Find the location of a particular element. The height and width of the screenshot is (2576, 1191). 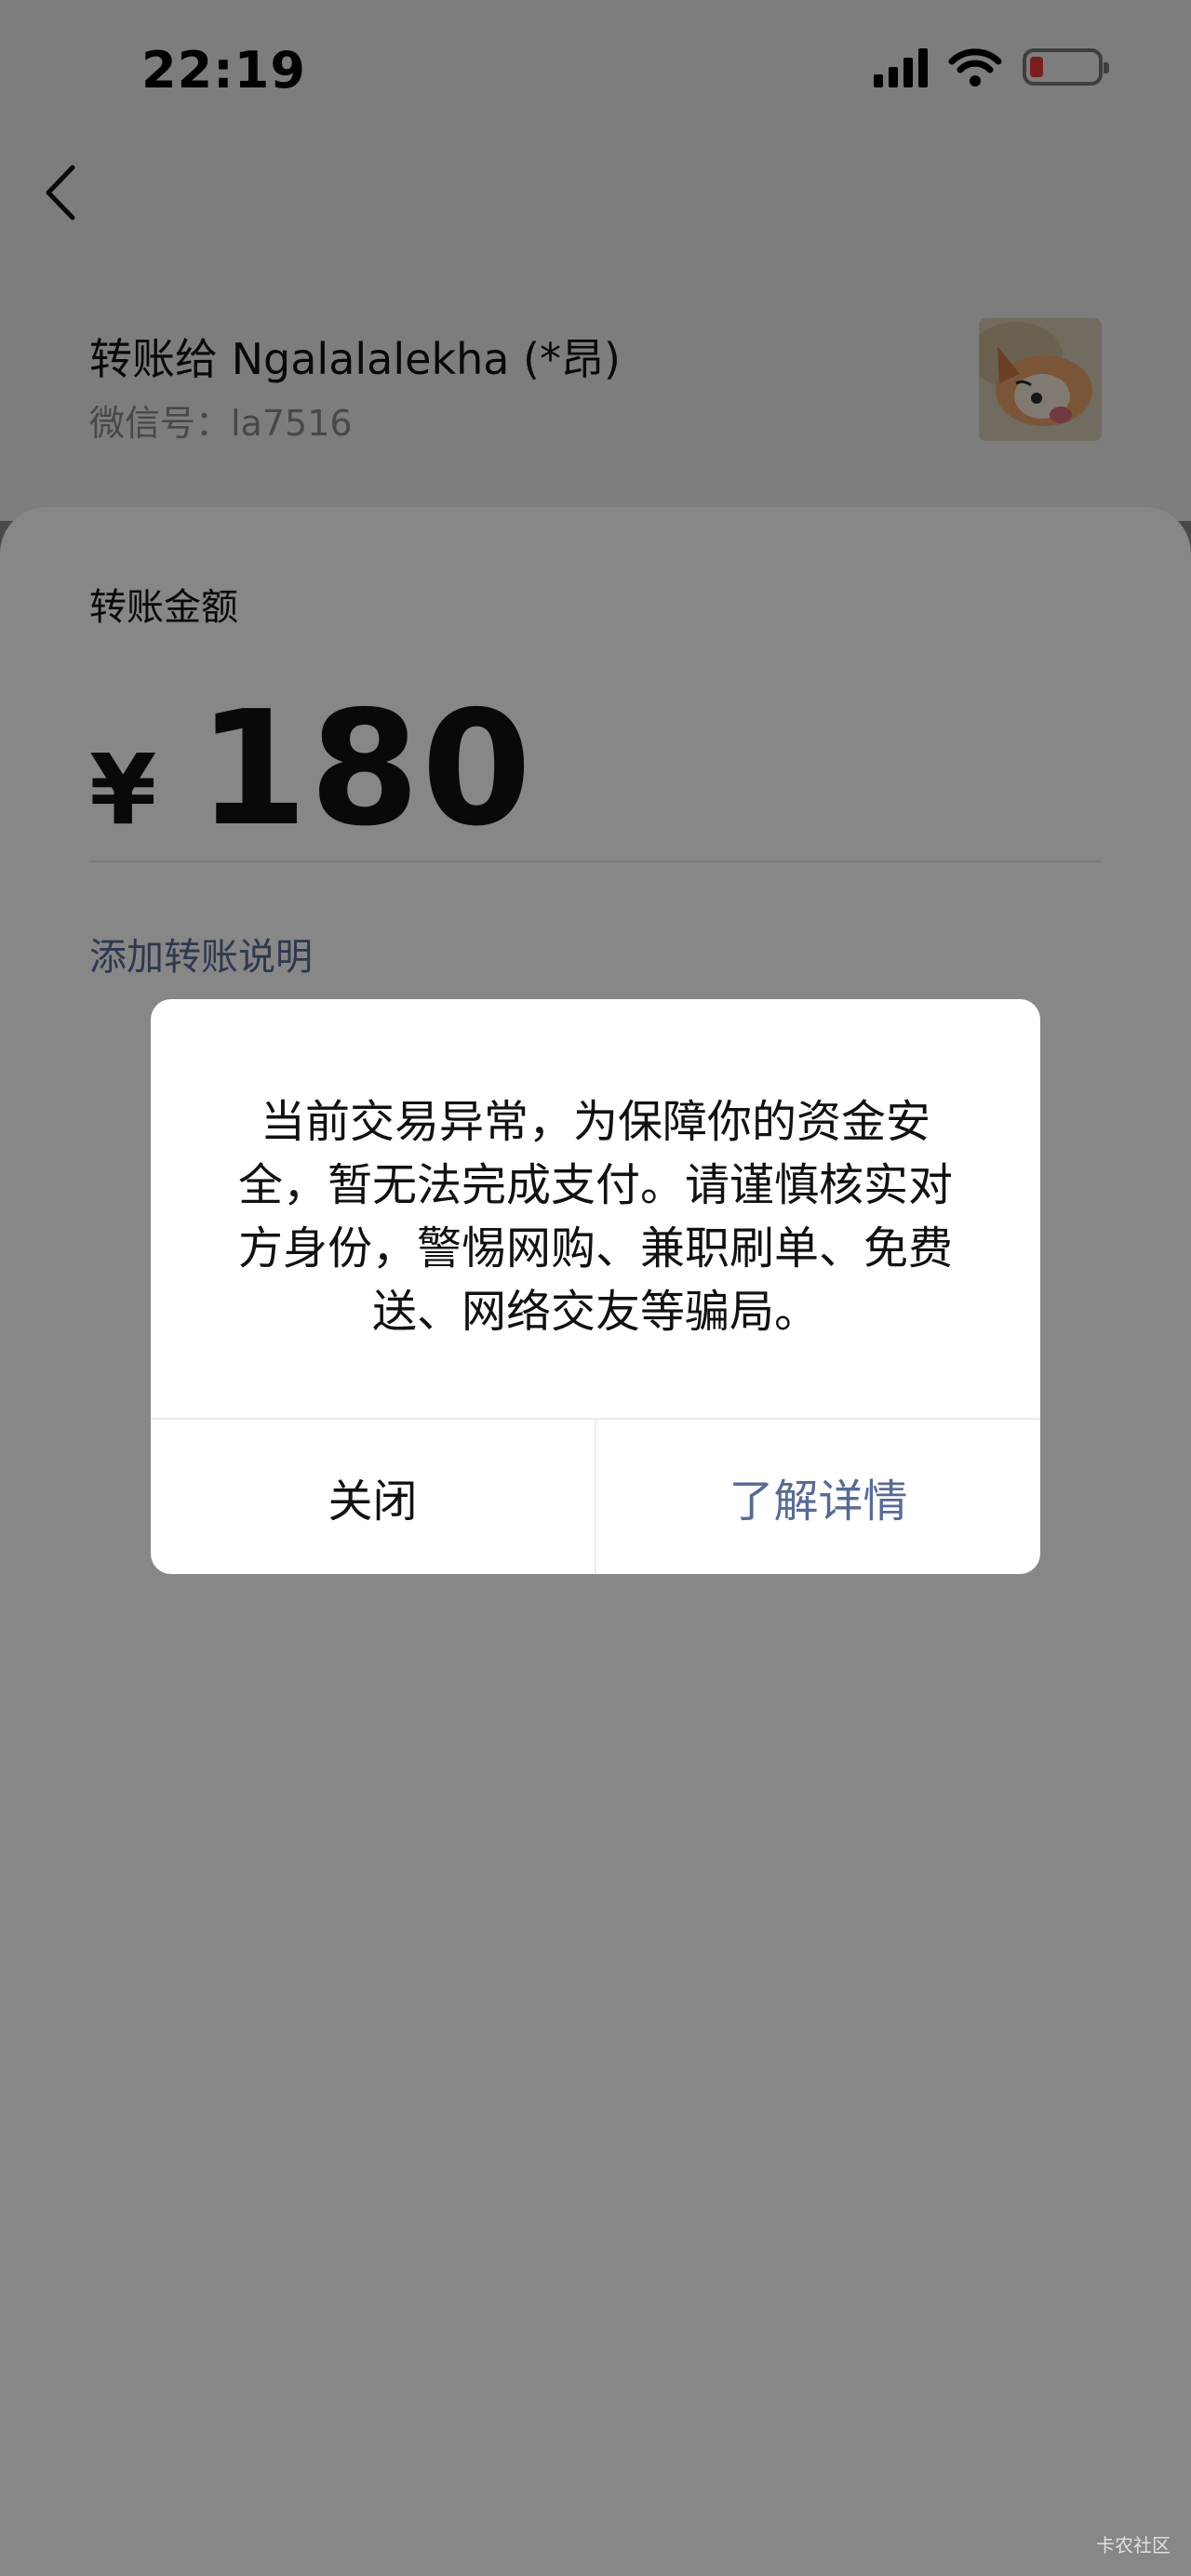

watermark: 卡农社区 is located at coordinates (1133, 2545).